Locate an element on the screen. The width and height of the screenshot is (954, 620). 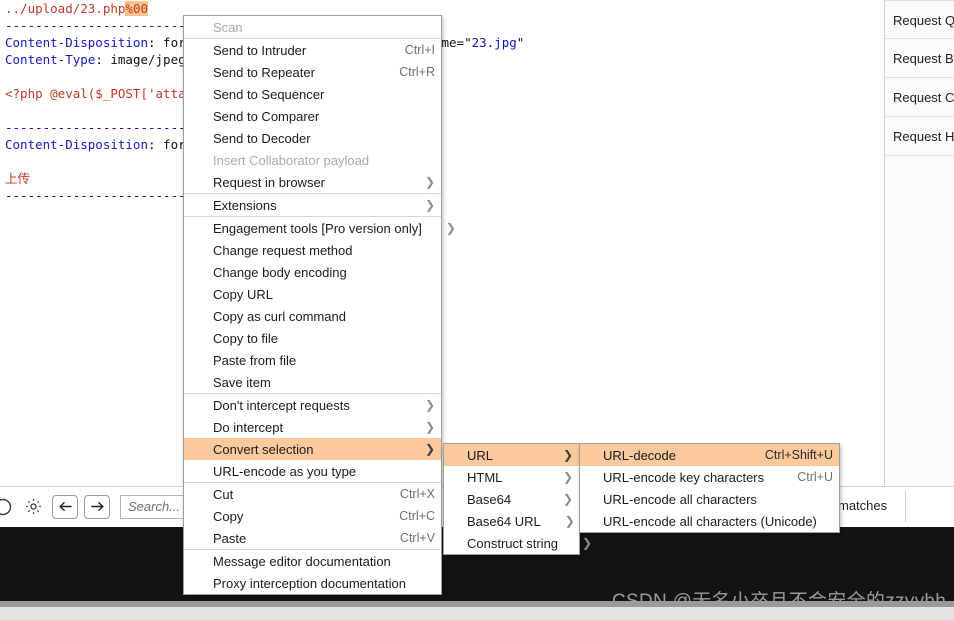
menu-item-extensions: Extensions ❯ is located at coordinates (312, 205).